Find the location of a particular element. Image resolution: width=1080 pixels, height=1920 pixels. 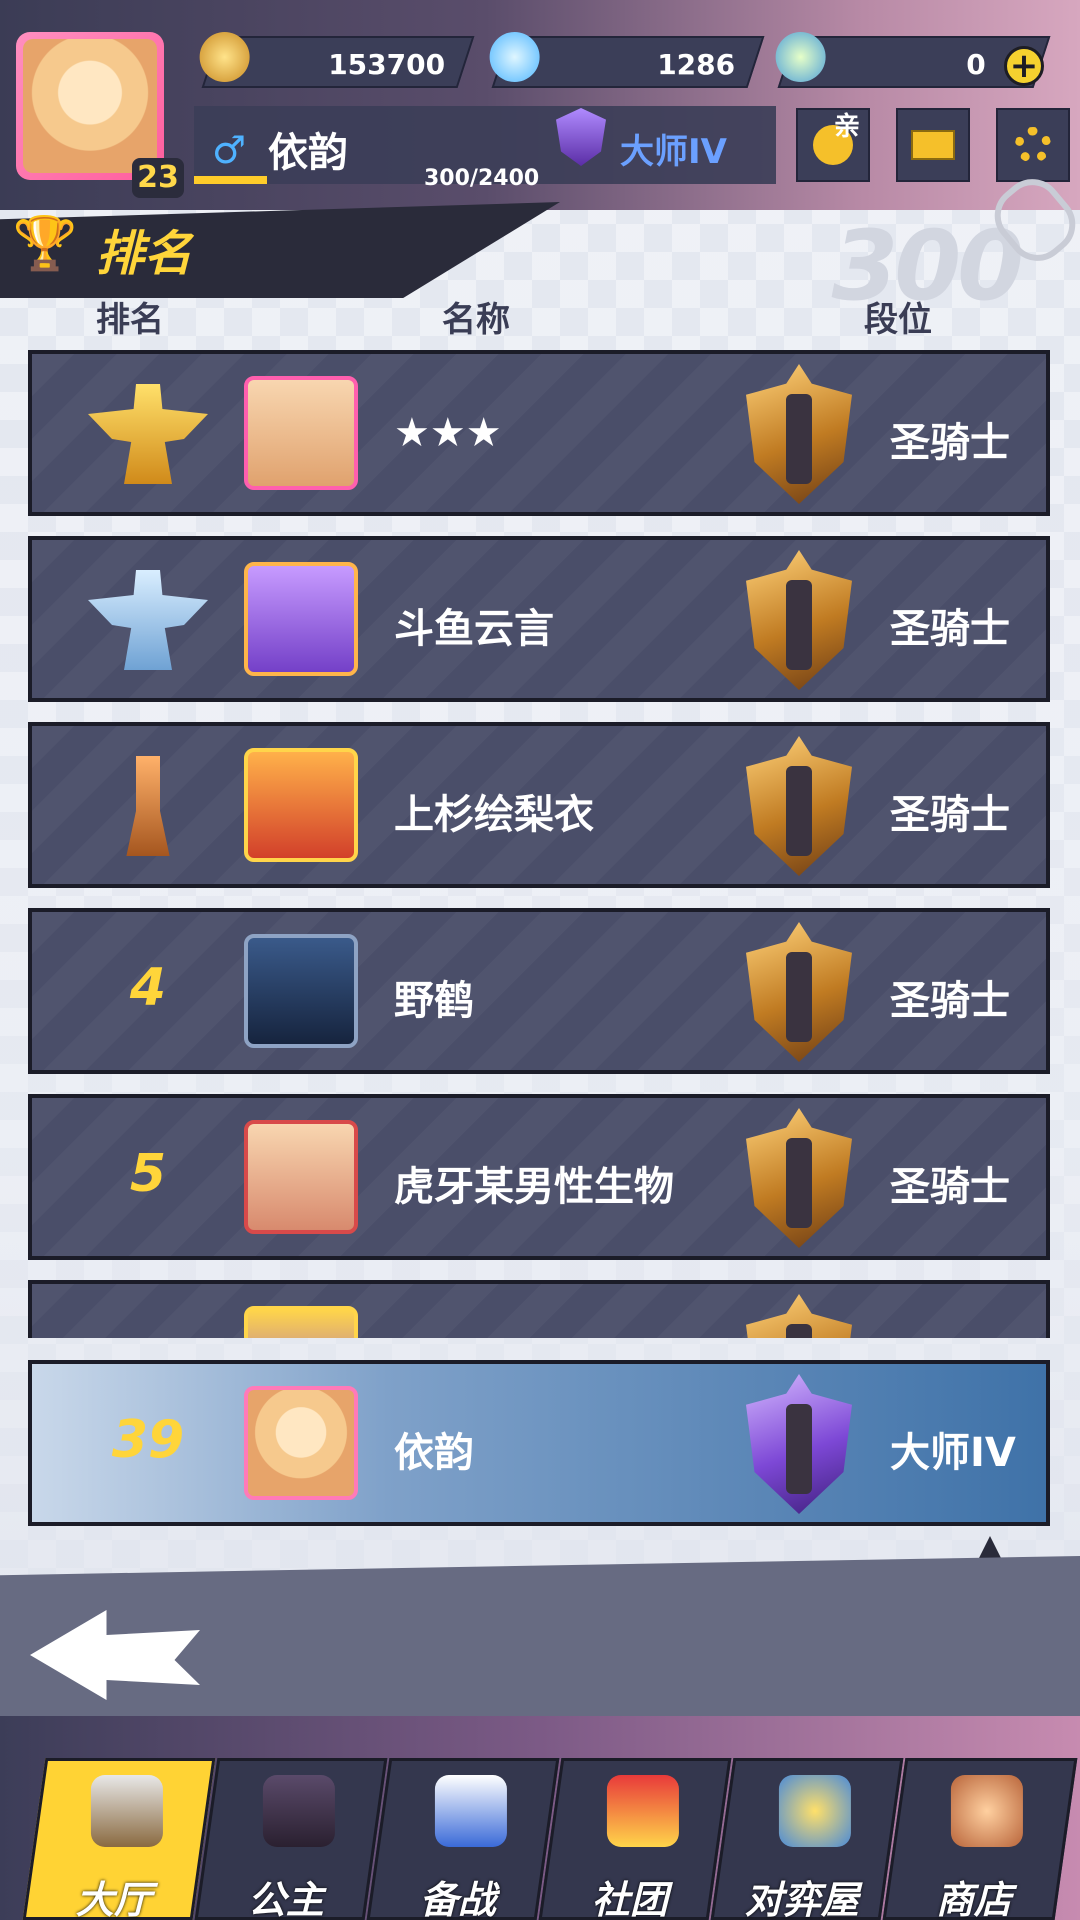

nav-tab-prepare: 备战 is located at coordinates (463, 1839).